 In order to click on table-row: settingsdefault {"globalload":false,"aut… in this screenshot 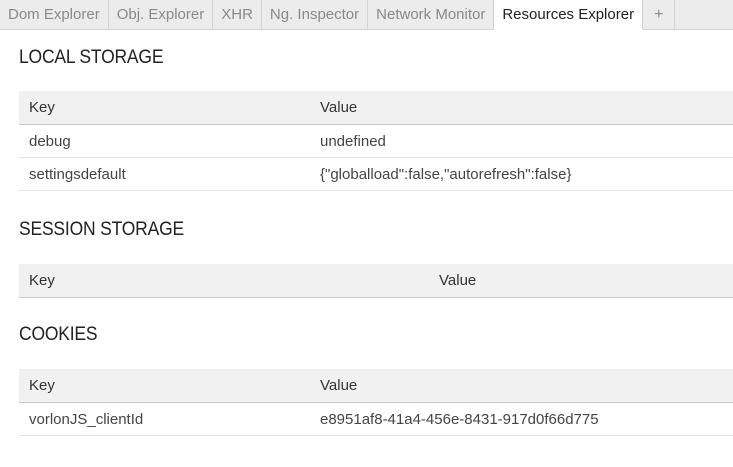, I will do `click(376, 174)`.